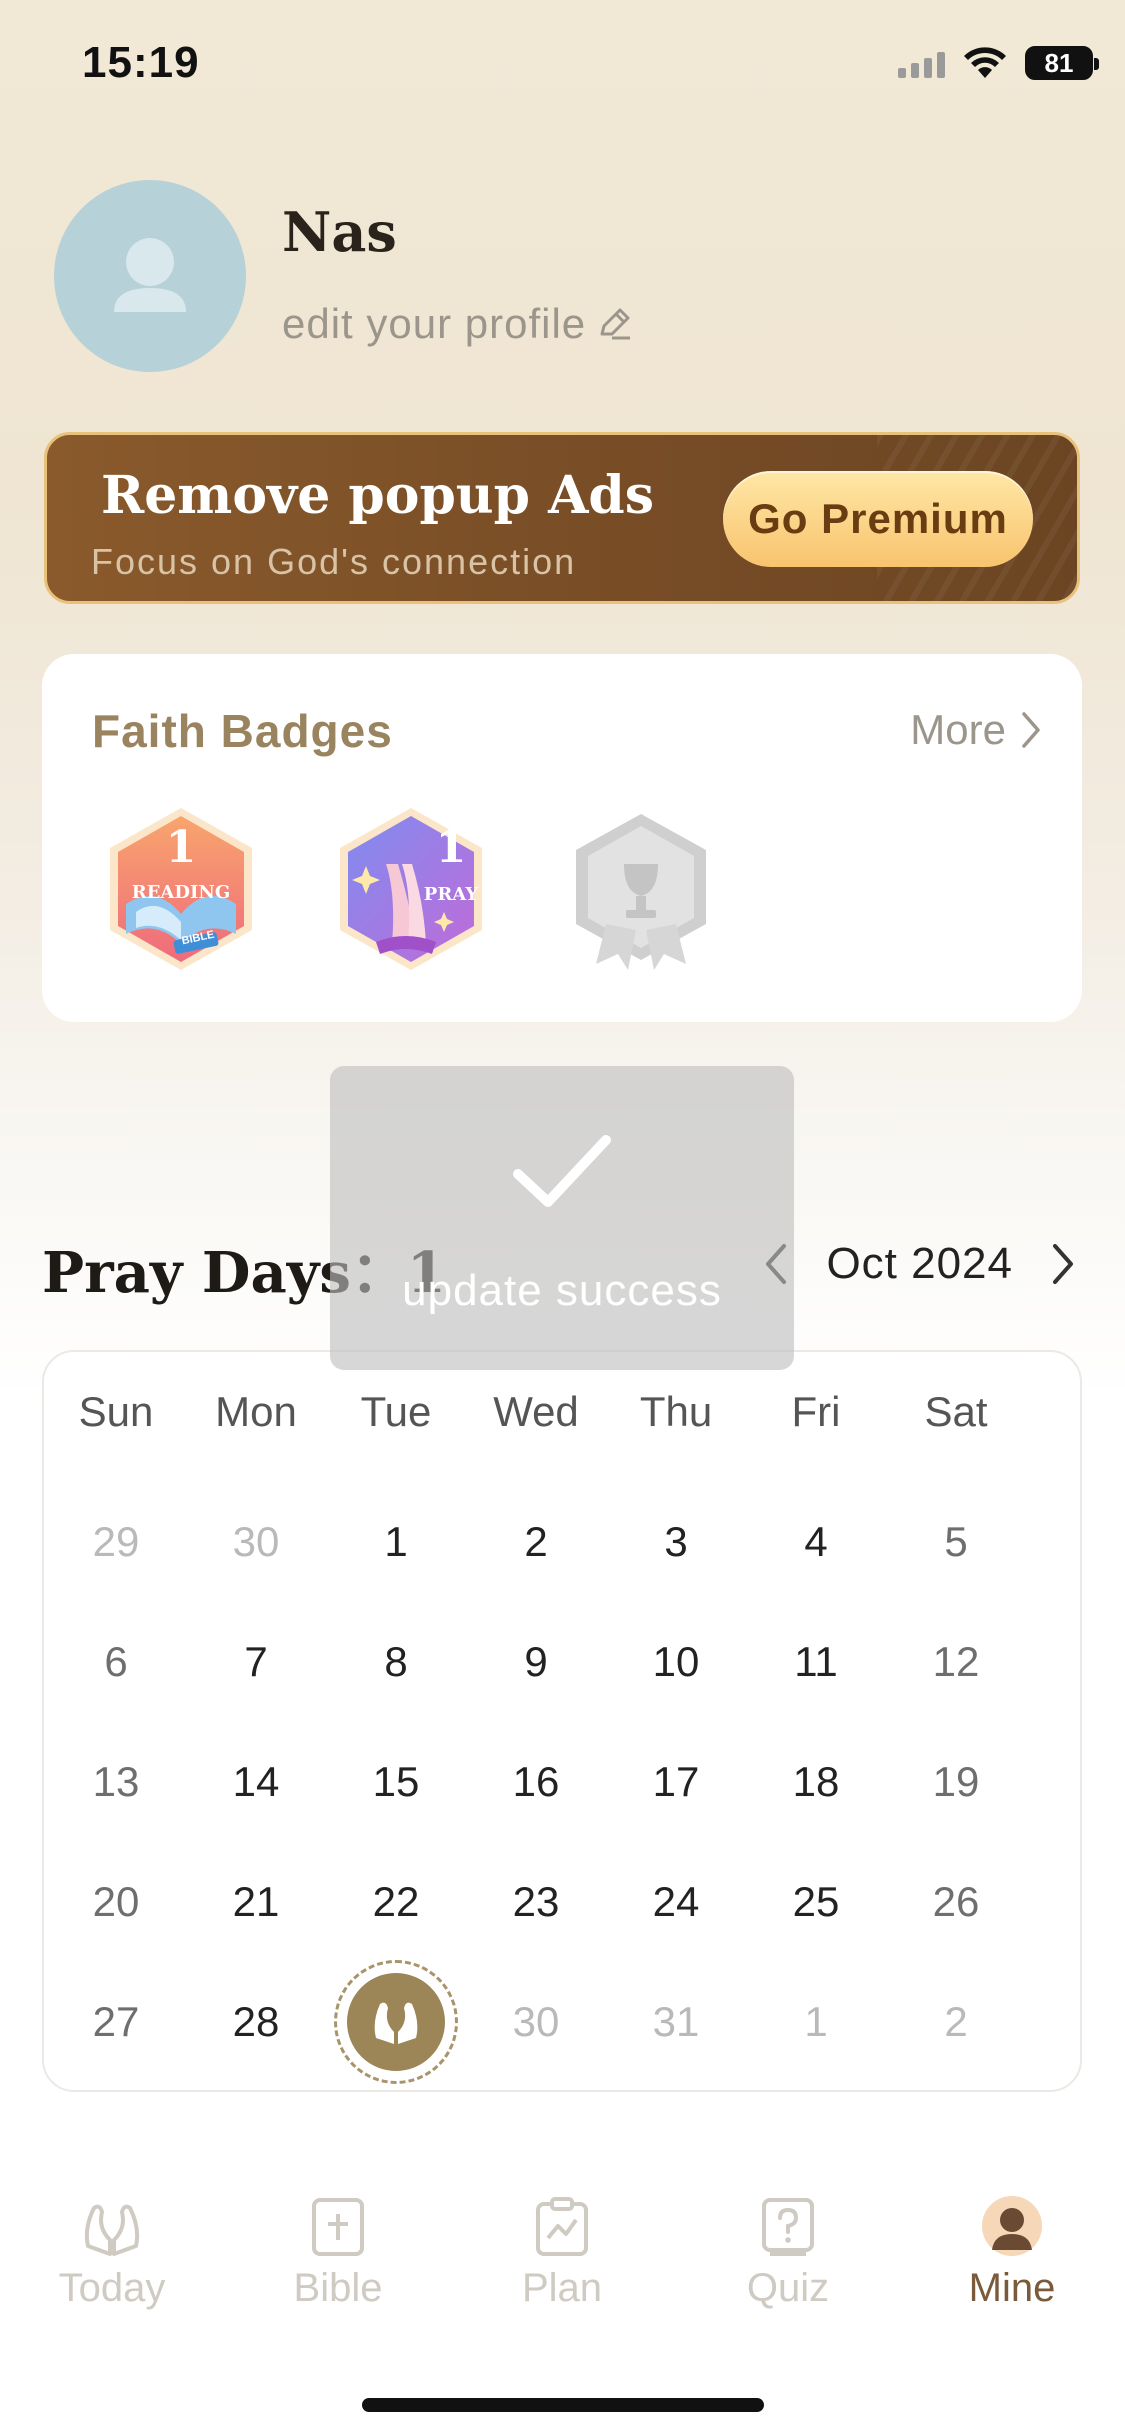 The width and height of the screenshot is (1125, 2436). Describe the element at coordinates (256, 2022) in the screenshot. I see `calendar-day: 28` at that location.